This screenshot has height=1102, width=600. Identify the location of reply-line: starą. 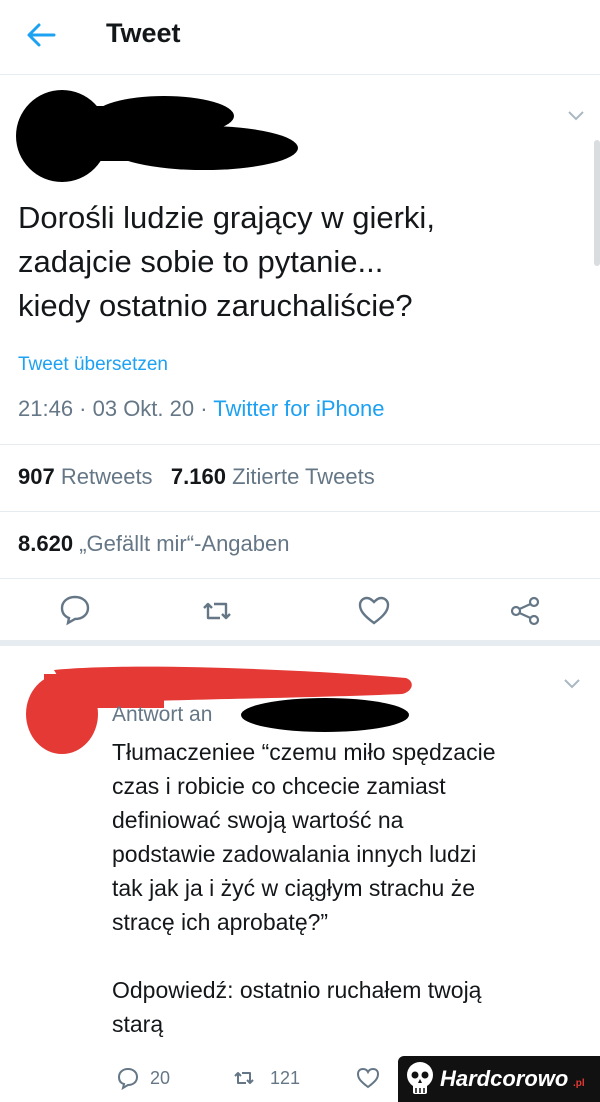
(138, 1024).